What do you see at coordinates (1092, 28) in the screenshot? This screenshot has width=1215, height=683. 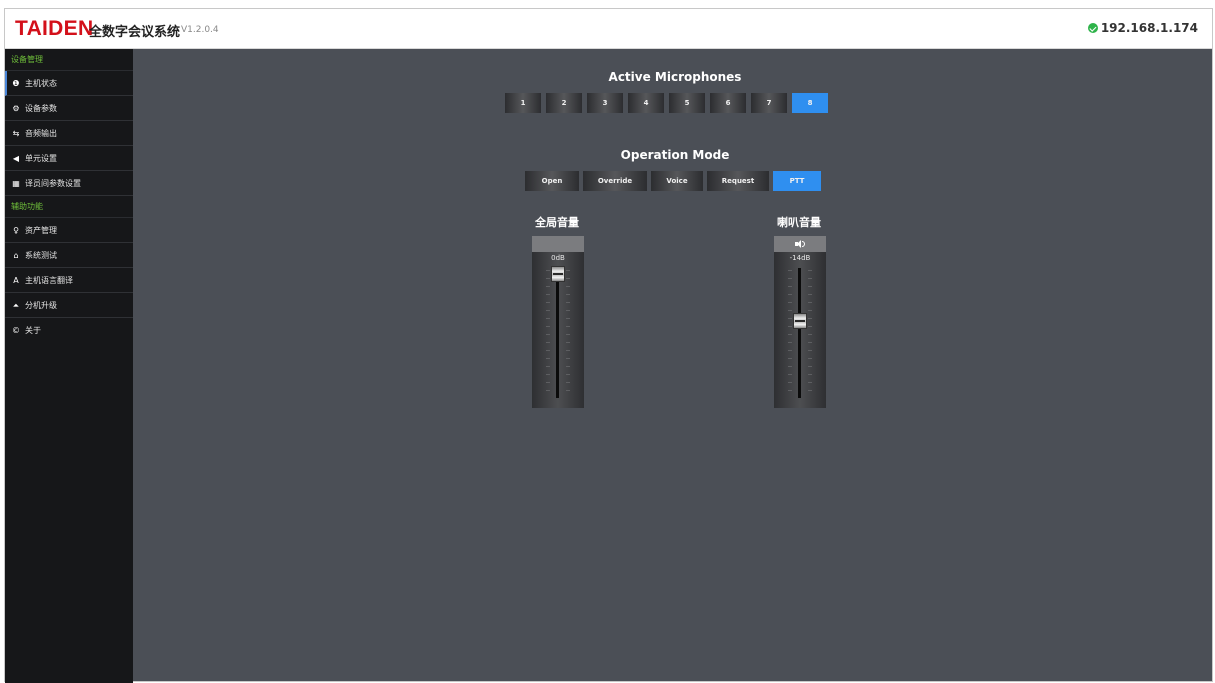 I see `check-circle-icon` at bounding box center [1092, 28].